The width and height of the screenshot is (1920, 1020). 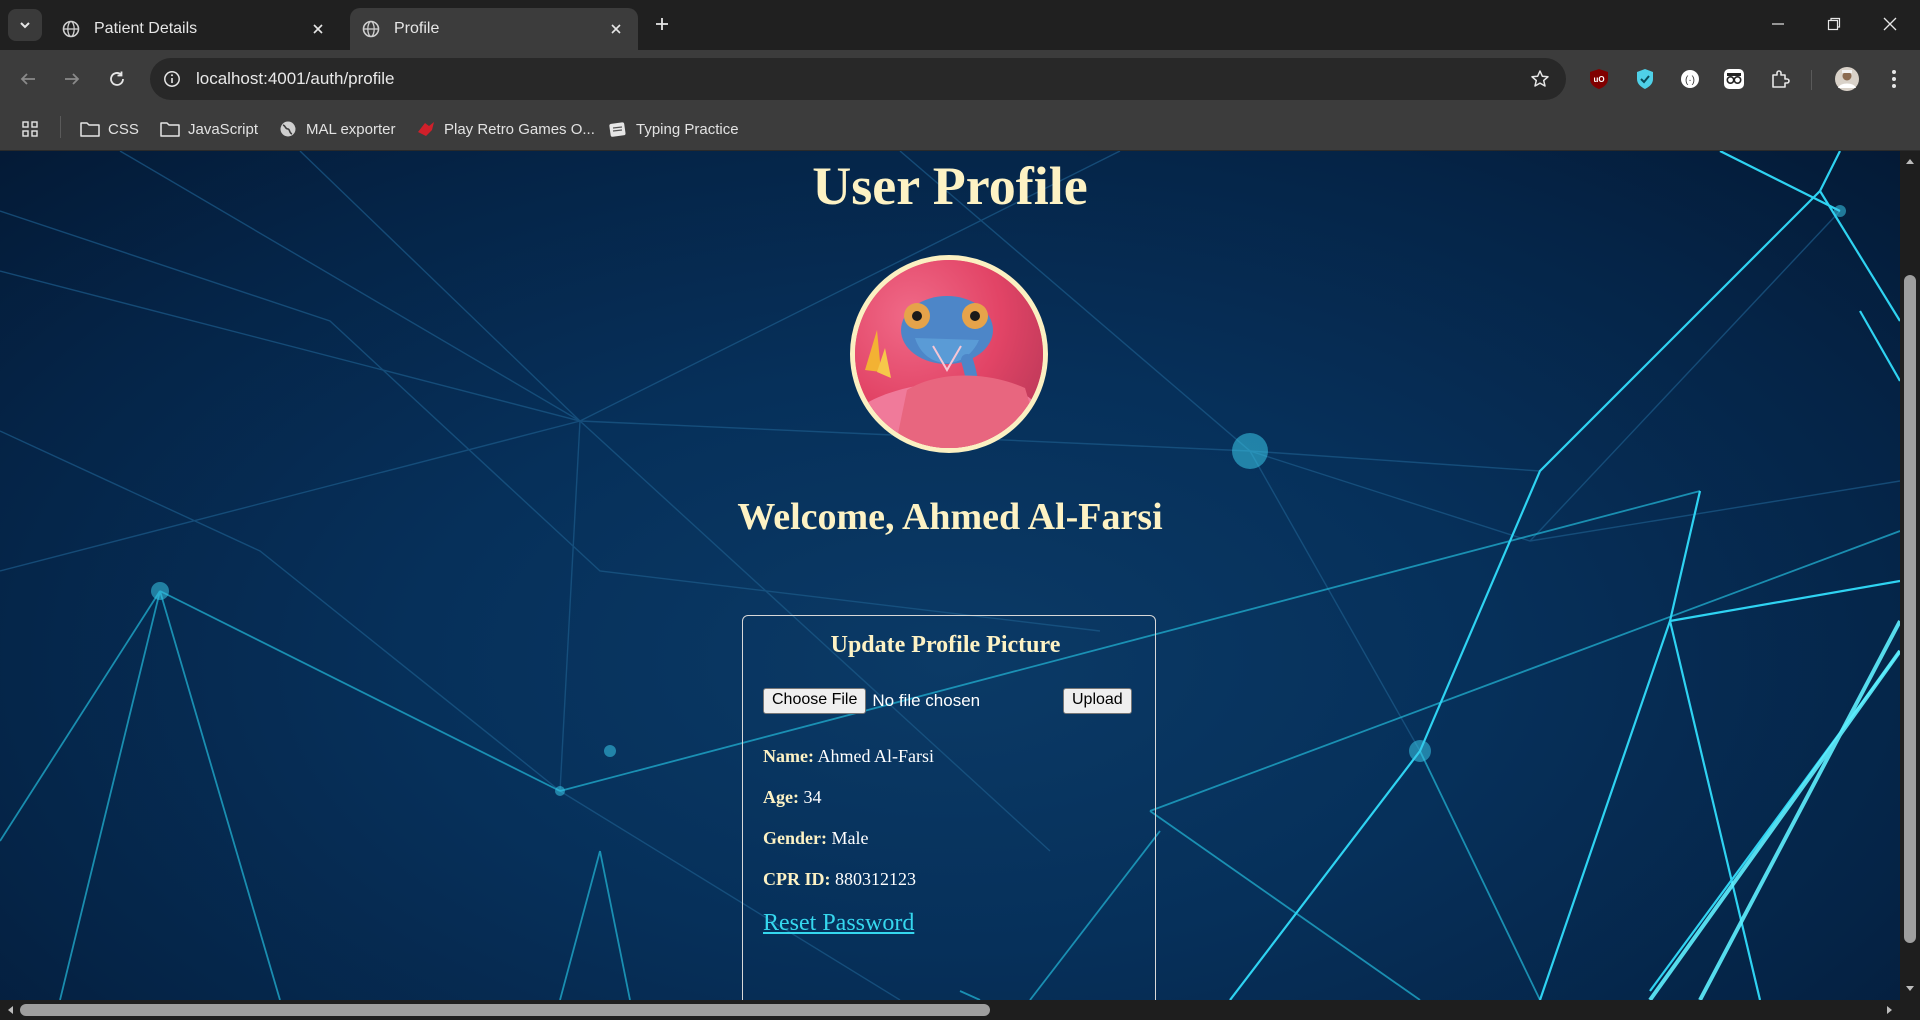 I want to click on profile-picture, so click(x=949, y=354).